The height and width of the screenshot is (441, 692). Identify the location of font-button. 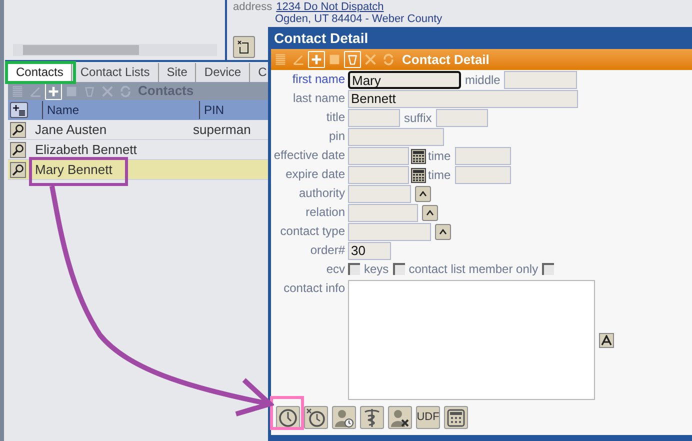
(606, 340).